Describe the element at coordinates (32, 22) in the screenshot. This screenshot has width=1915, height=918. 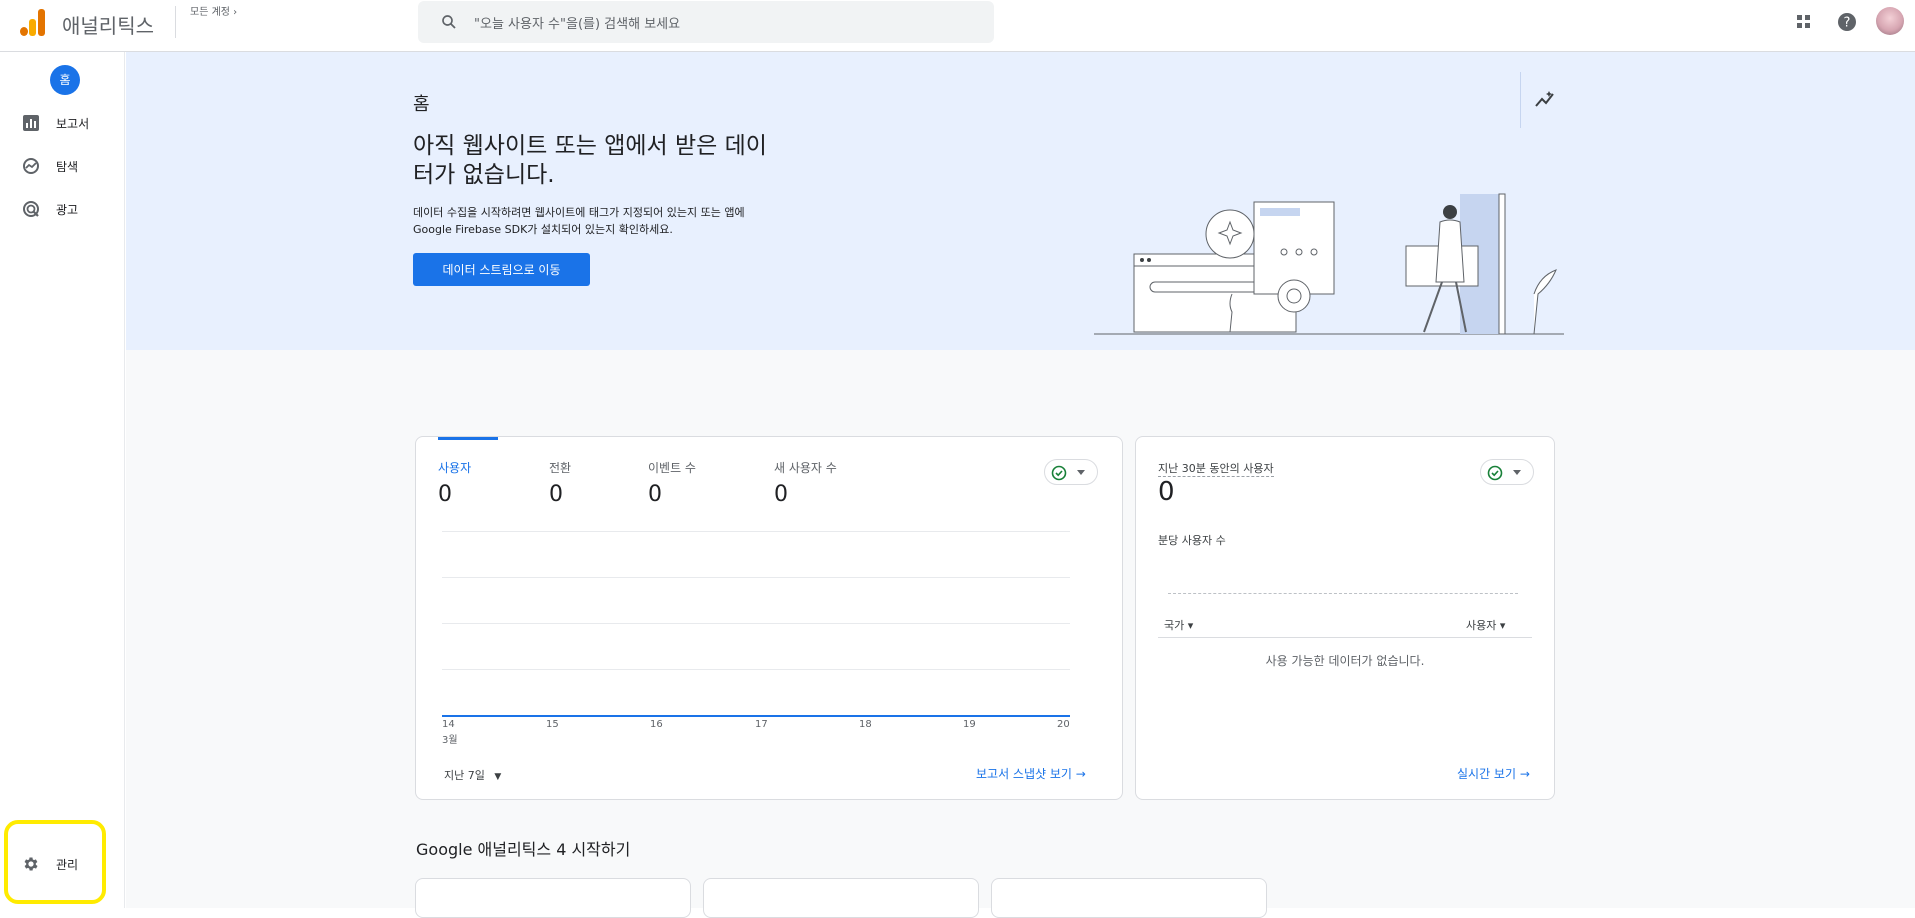
I see `analytics-logo` at that location.